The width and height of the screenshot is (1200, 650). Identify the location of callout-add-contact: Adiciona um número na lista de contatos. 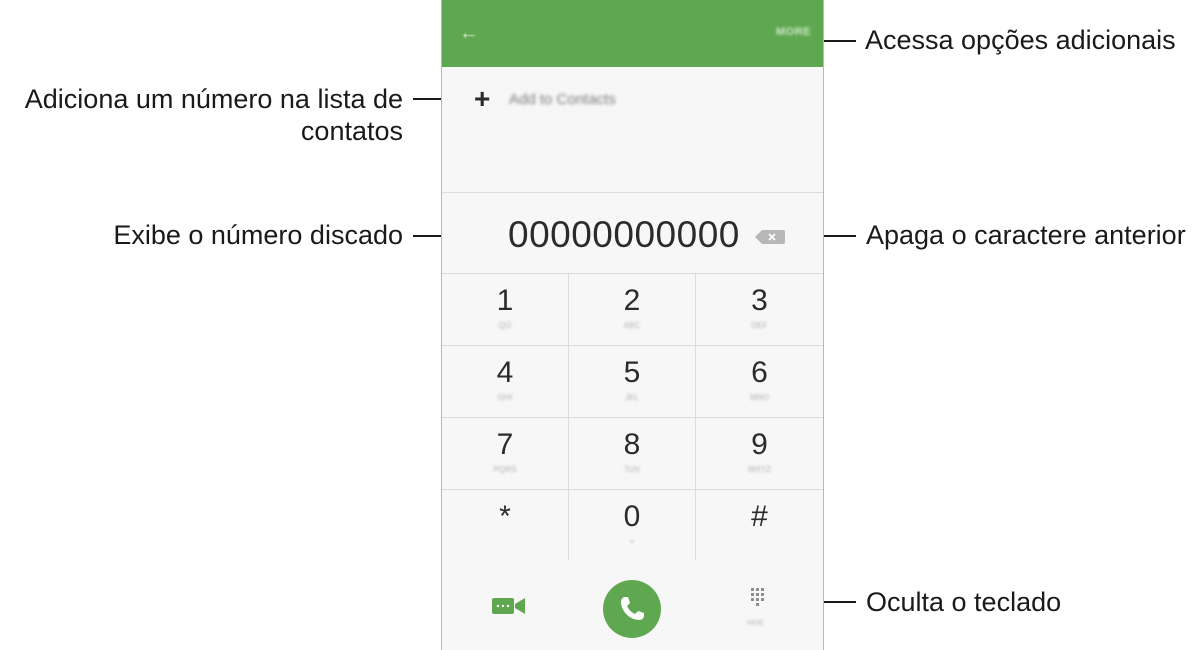
(205, 115).